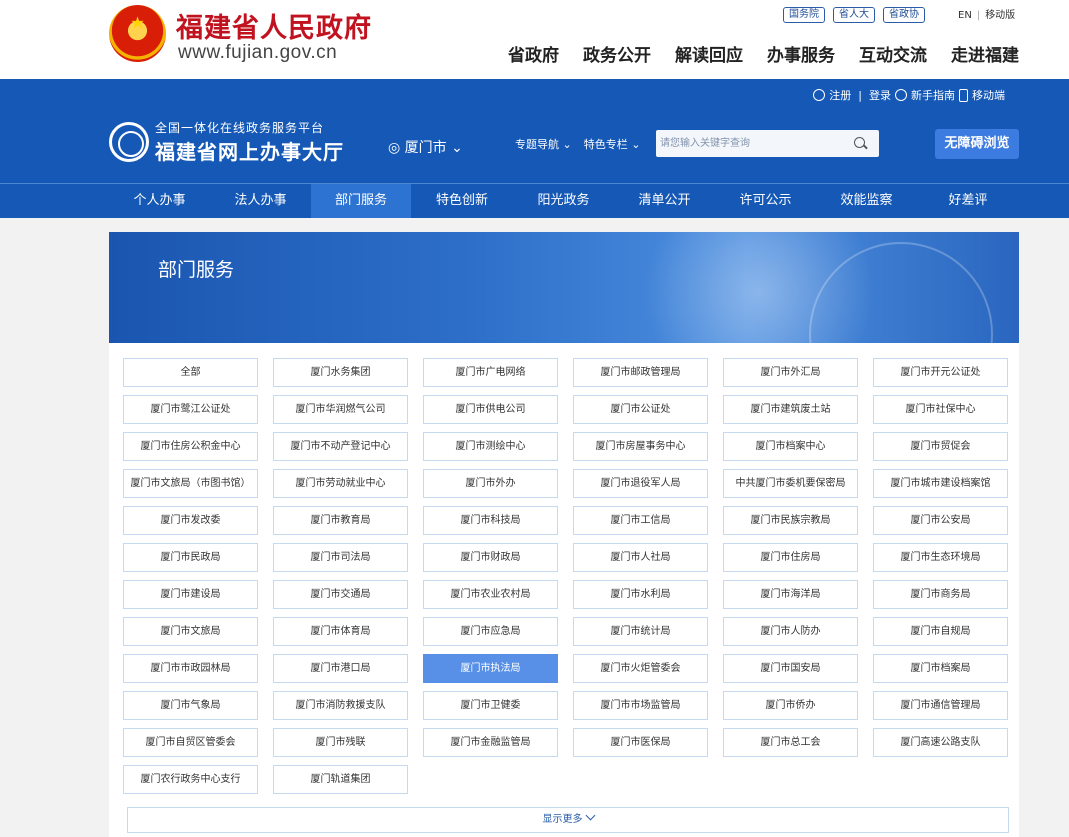 The height and width of the screenshot is (837, 1069). I want to click on nav-department-services: 部门服务, so click(361, 201).